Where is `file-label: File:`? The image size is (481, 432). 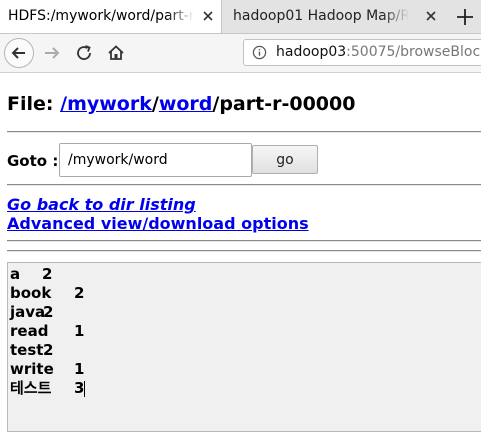
file-label: File: is located at coordinates (30, 104).